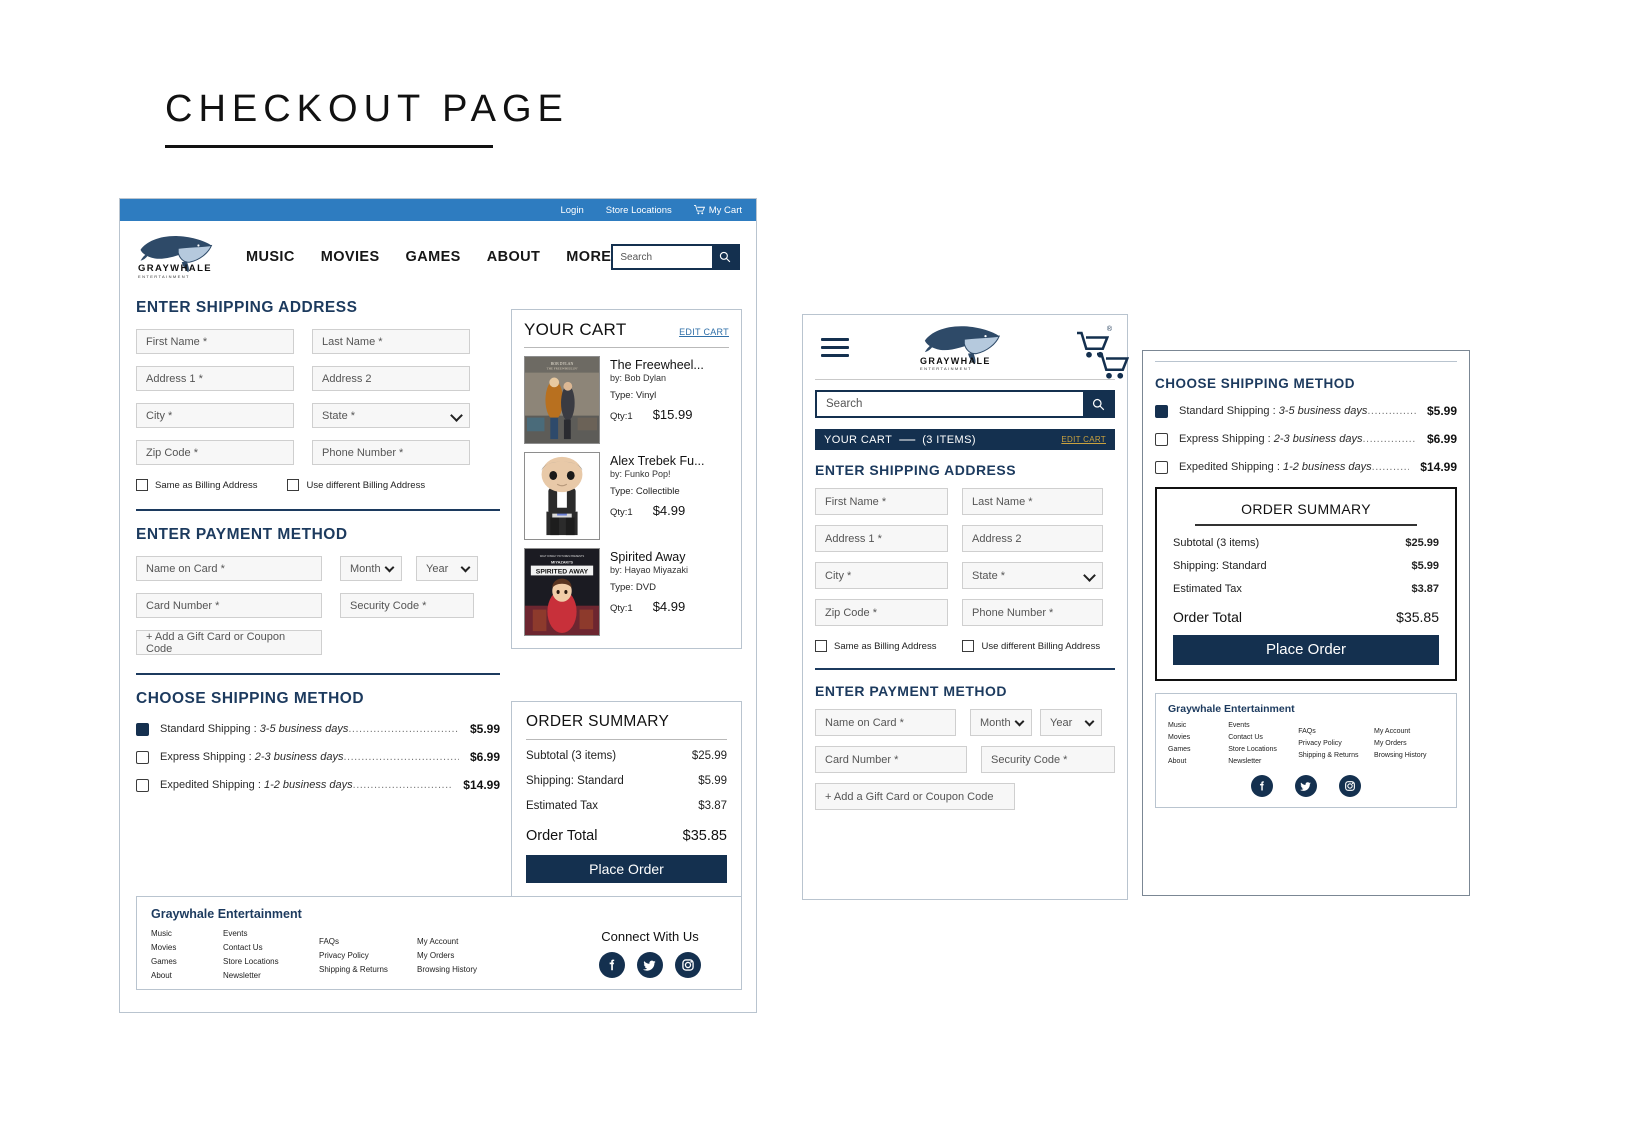  I want to click on footer-link-newsletter: Newsletter, so click(271, 975).